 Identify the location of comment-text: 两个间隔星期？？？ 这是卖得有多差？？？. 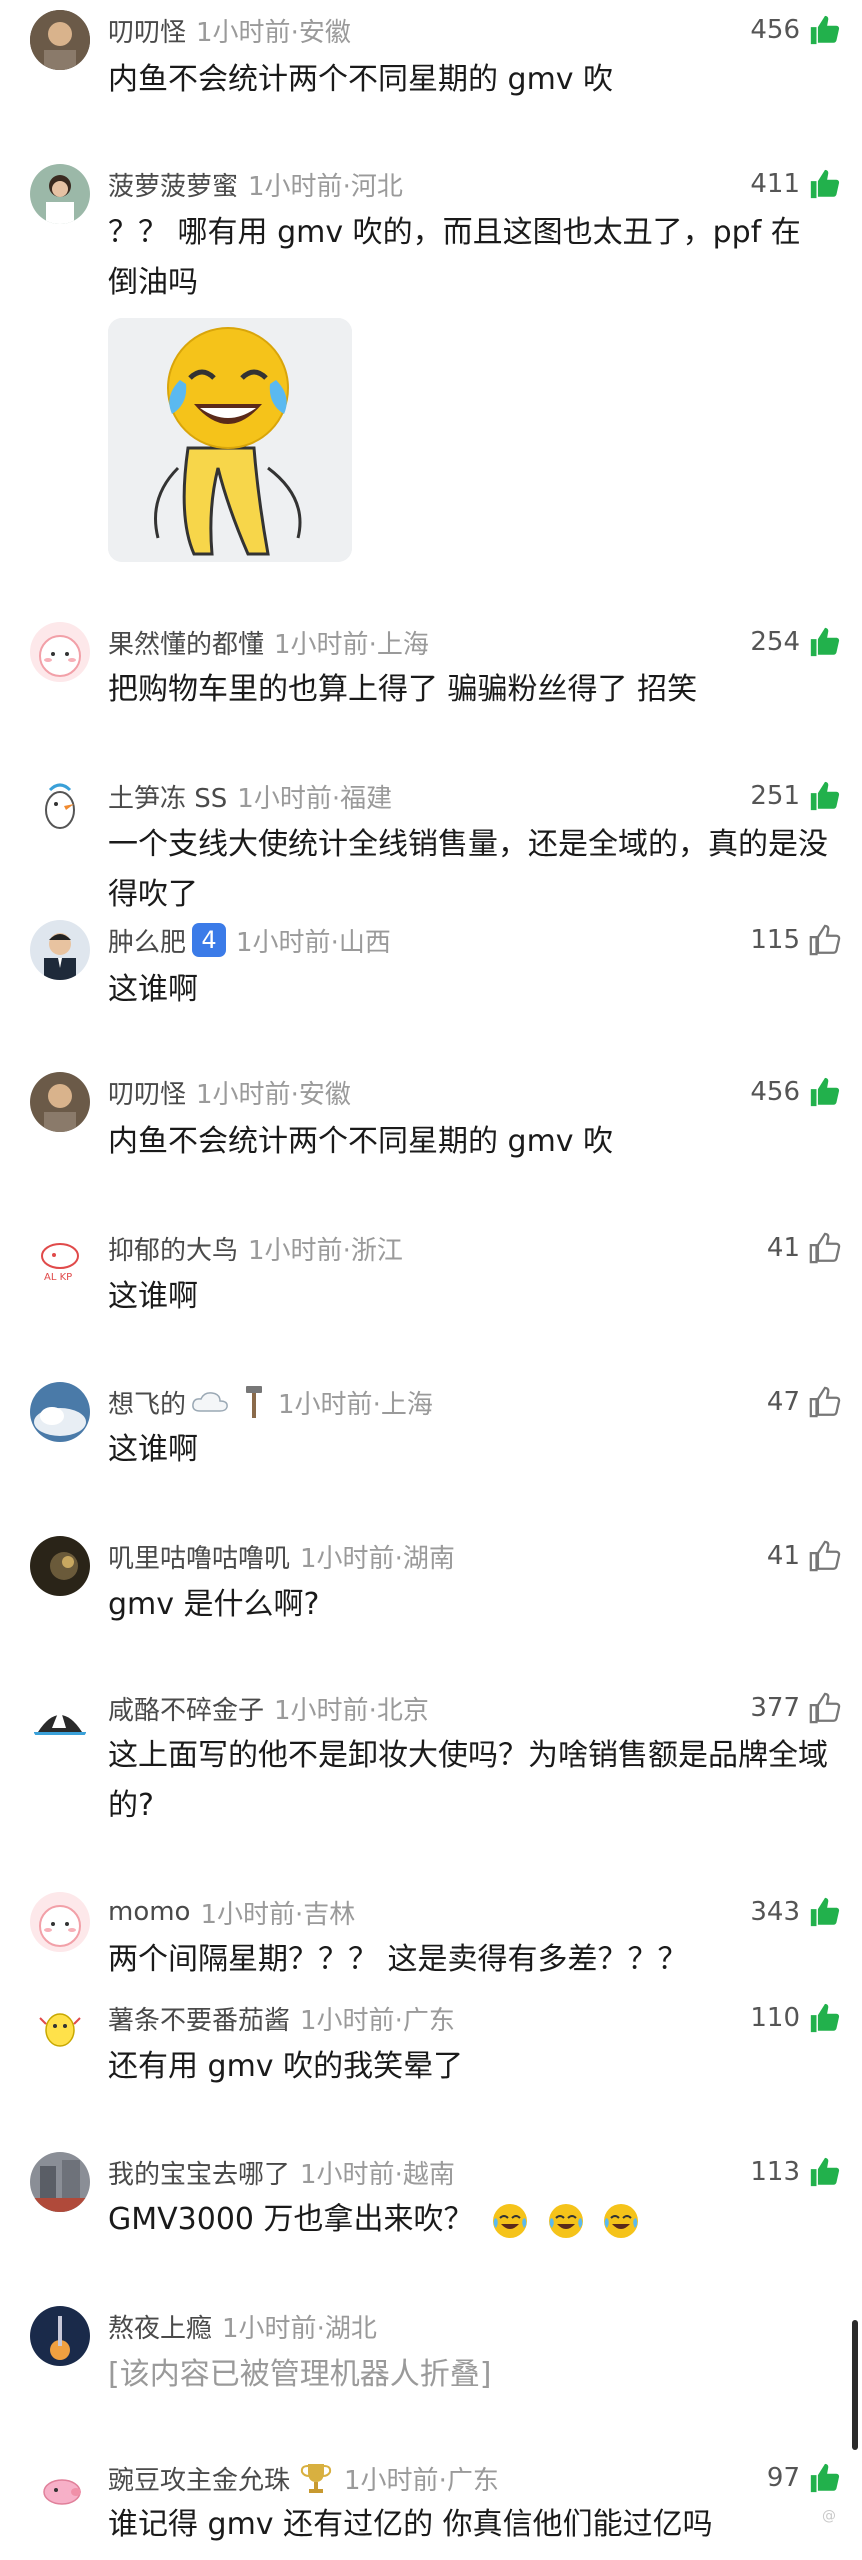
(398, 1959).